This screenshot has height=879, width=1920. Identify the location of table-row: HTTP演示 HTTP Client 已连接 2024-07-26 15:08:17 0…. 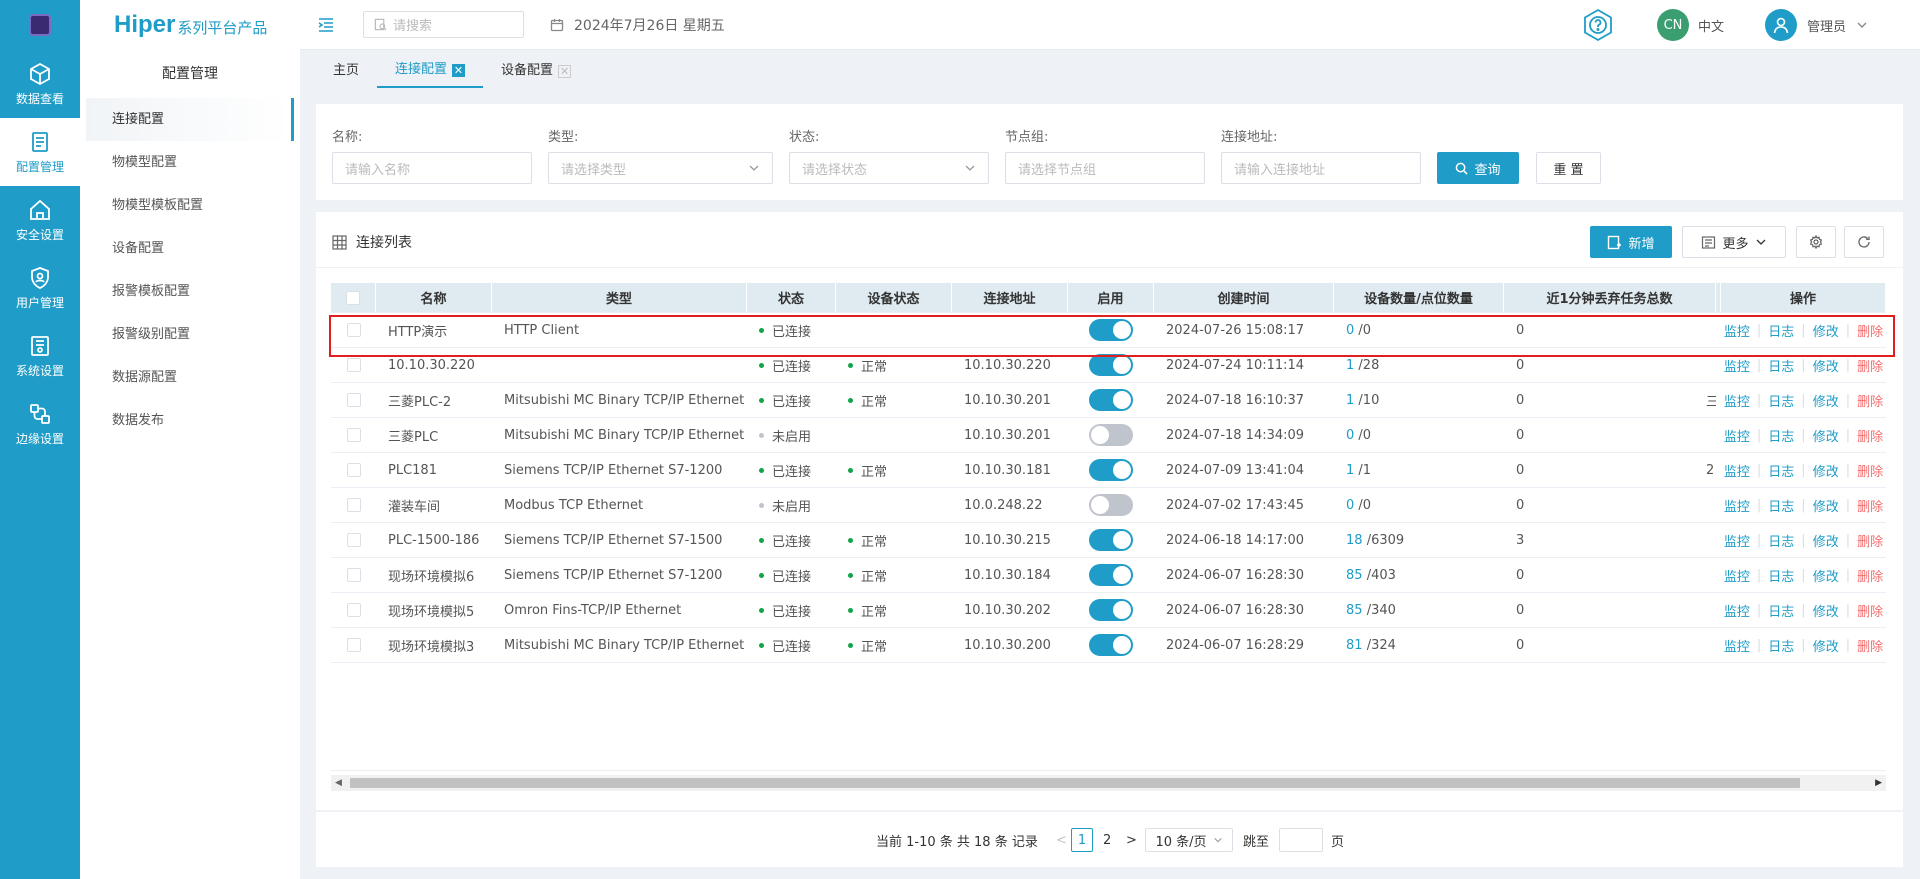
(1108, 330).